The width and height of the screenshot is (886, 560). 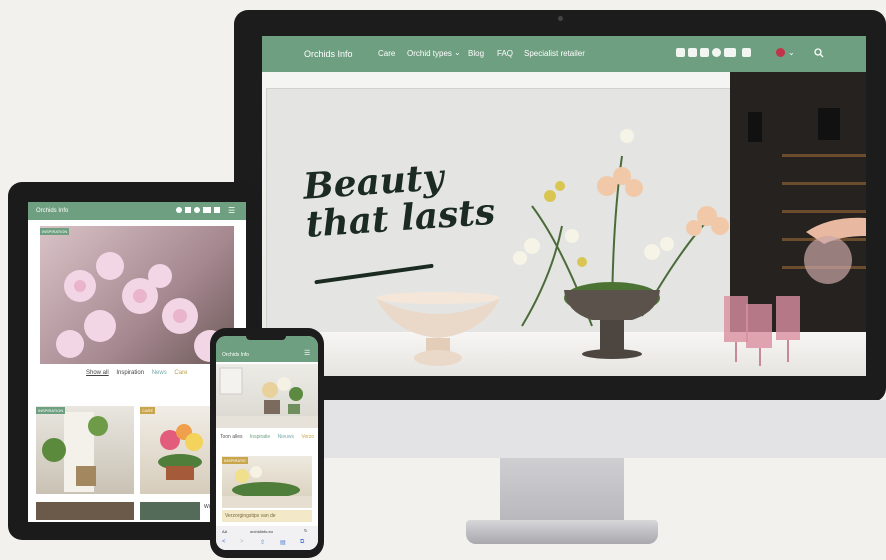 I want to click on nav-orchid-types: Orchid types, so click(x=429, y=53).